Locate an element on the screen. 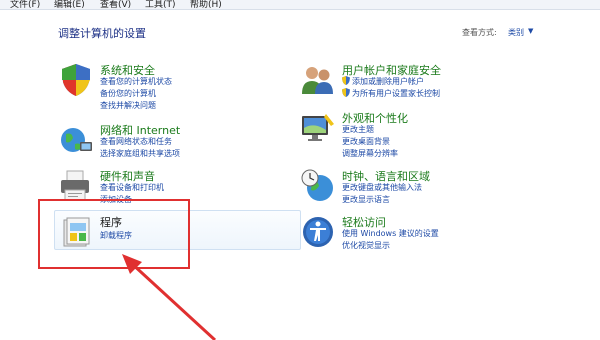 The height and width of the screenshot is (340, 600). link-keyboard-input: 更改键盘或其他输入法 is located at coordinates (382, 187).